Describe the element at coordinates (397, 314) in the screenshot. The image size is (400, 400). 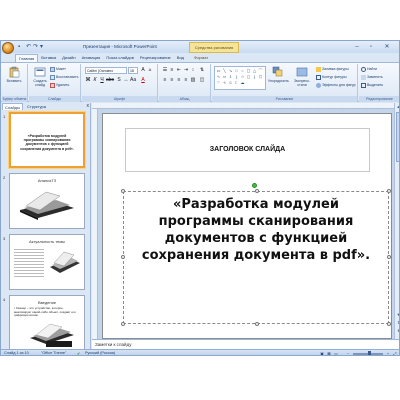
I see `scroll-down-icon: ▼` at that location.